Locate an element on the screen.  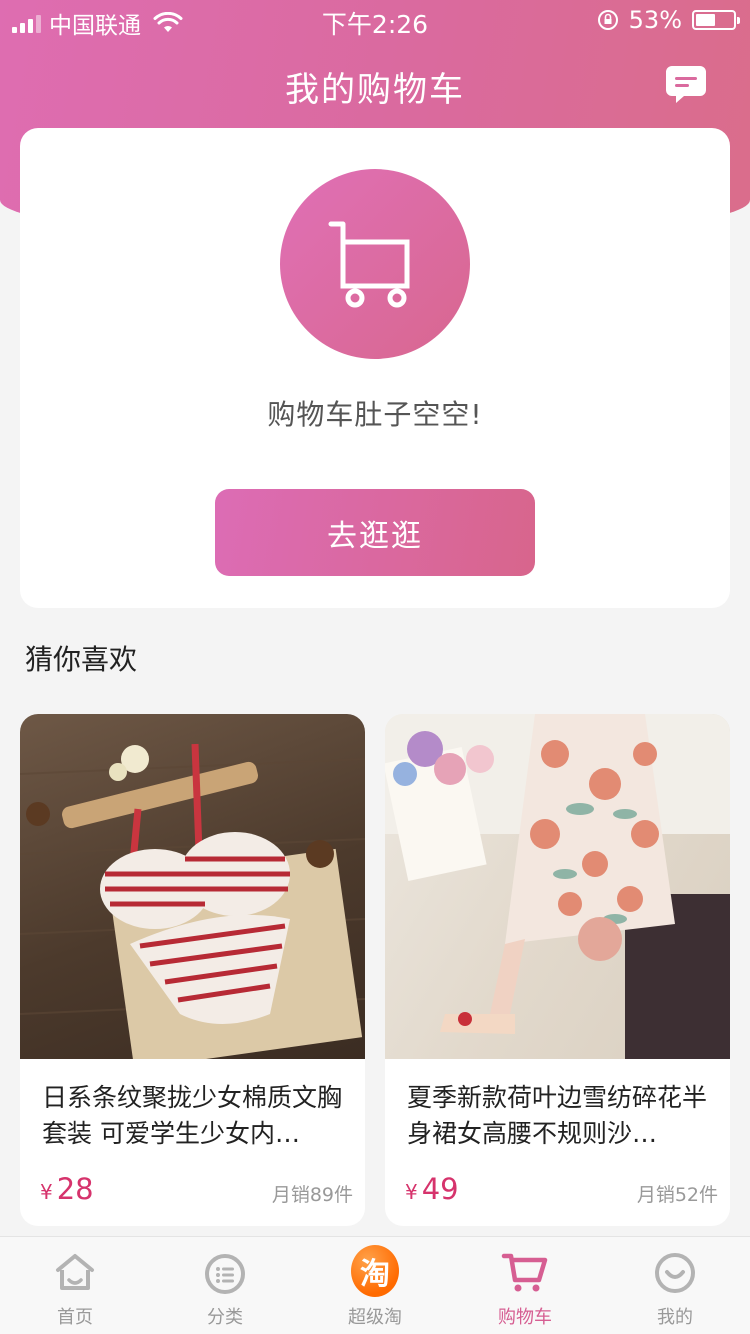
taobao-icon: 淘 is located at coordinates (375, 1271).